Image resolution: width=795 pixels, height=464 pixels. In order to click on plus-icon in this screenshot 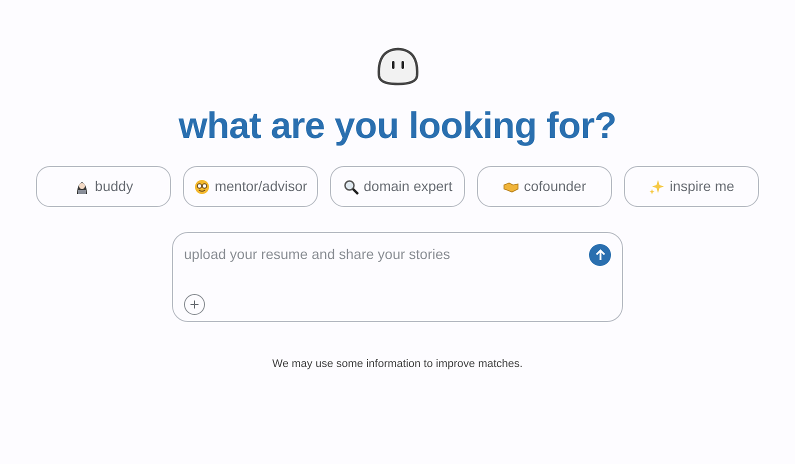, I will do `click(194, 304)`.